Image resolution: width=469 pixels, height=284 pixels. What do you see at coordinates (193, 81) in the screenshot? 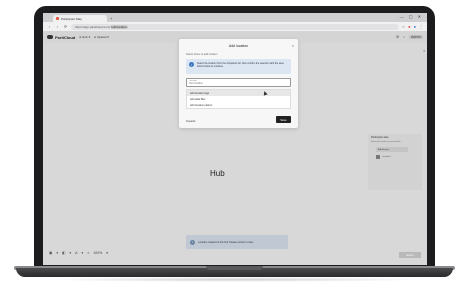
I see `field-label: Location` at bounding box center [193, 81].